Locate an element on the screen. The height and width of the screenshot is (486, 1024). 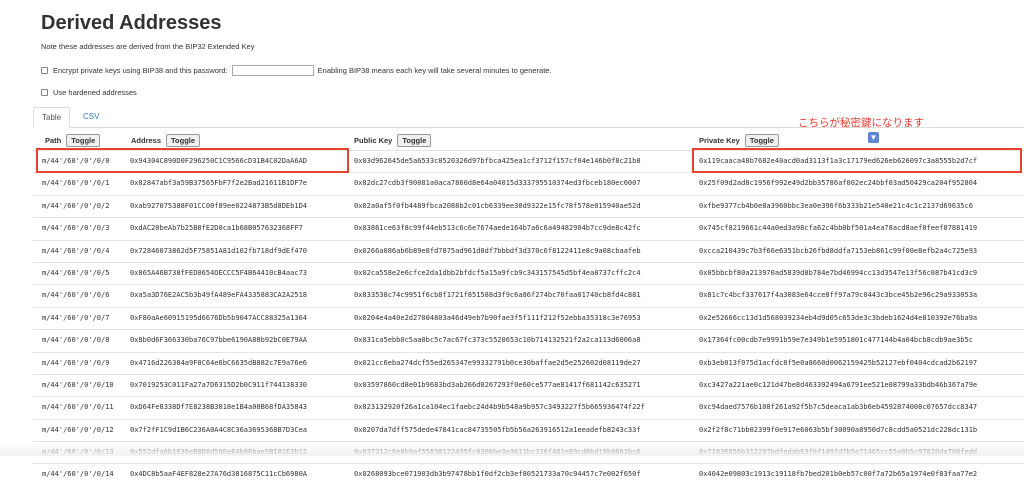
hardened-row: Use hardened addresses is located at coordinates (89, 92).